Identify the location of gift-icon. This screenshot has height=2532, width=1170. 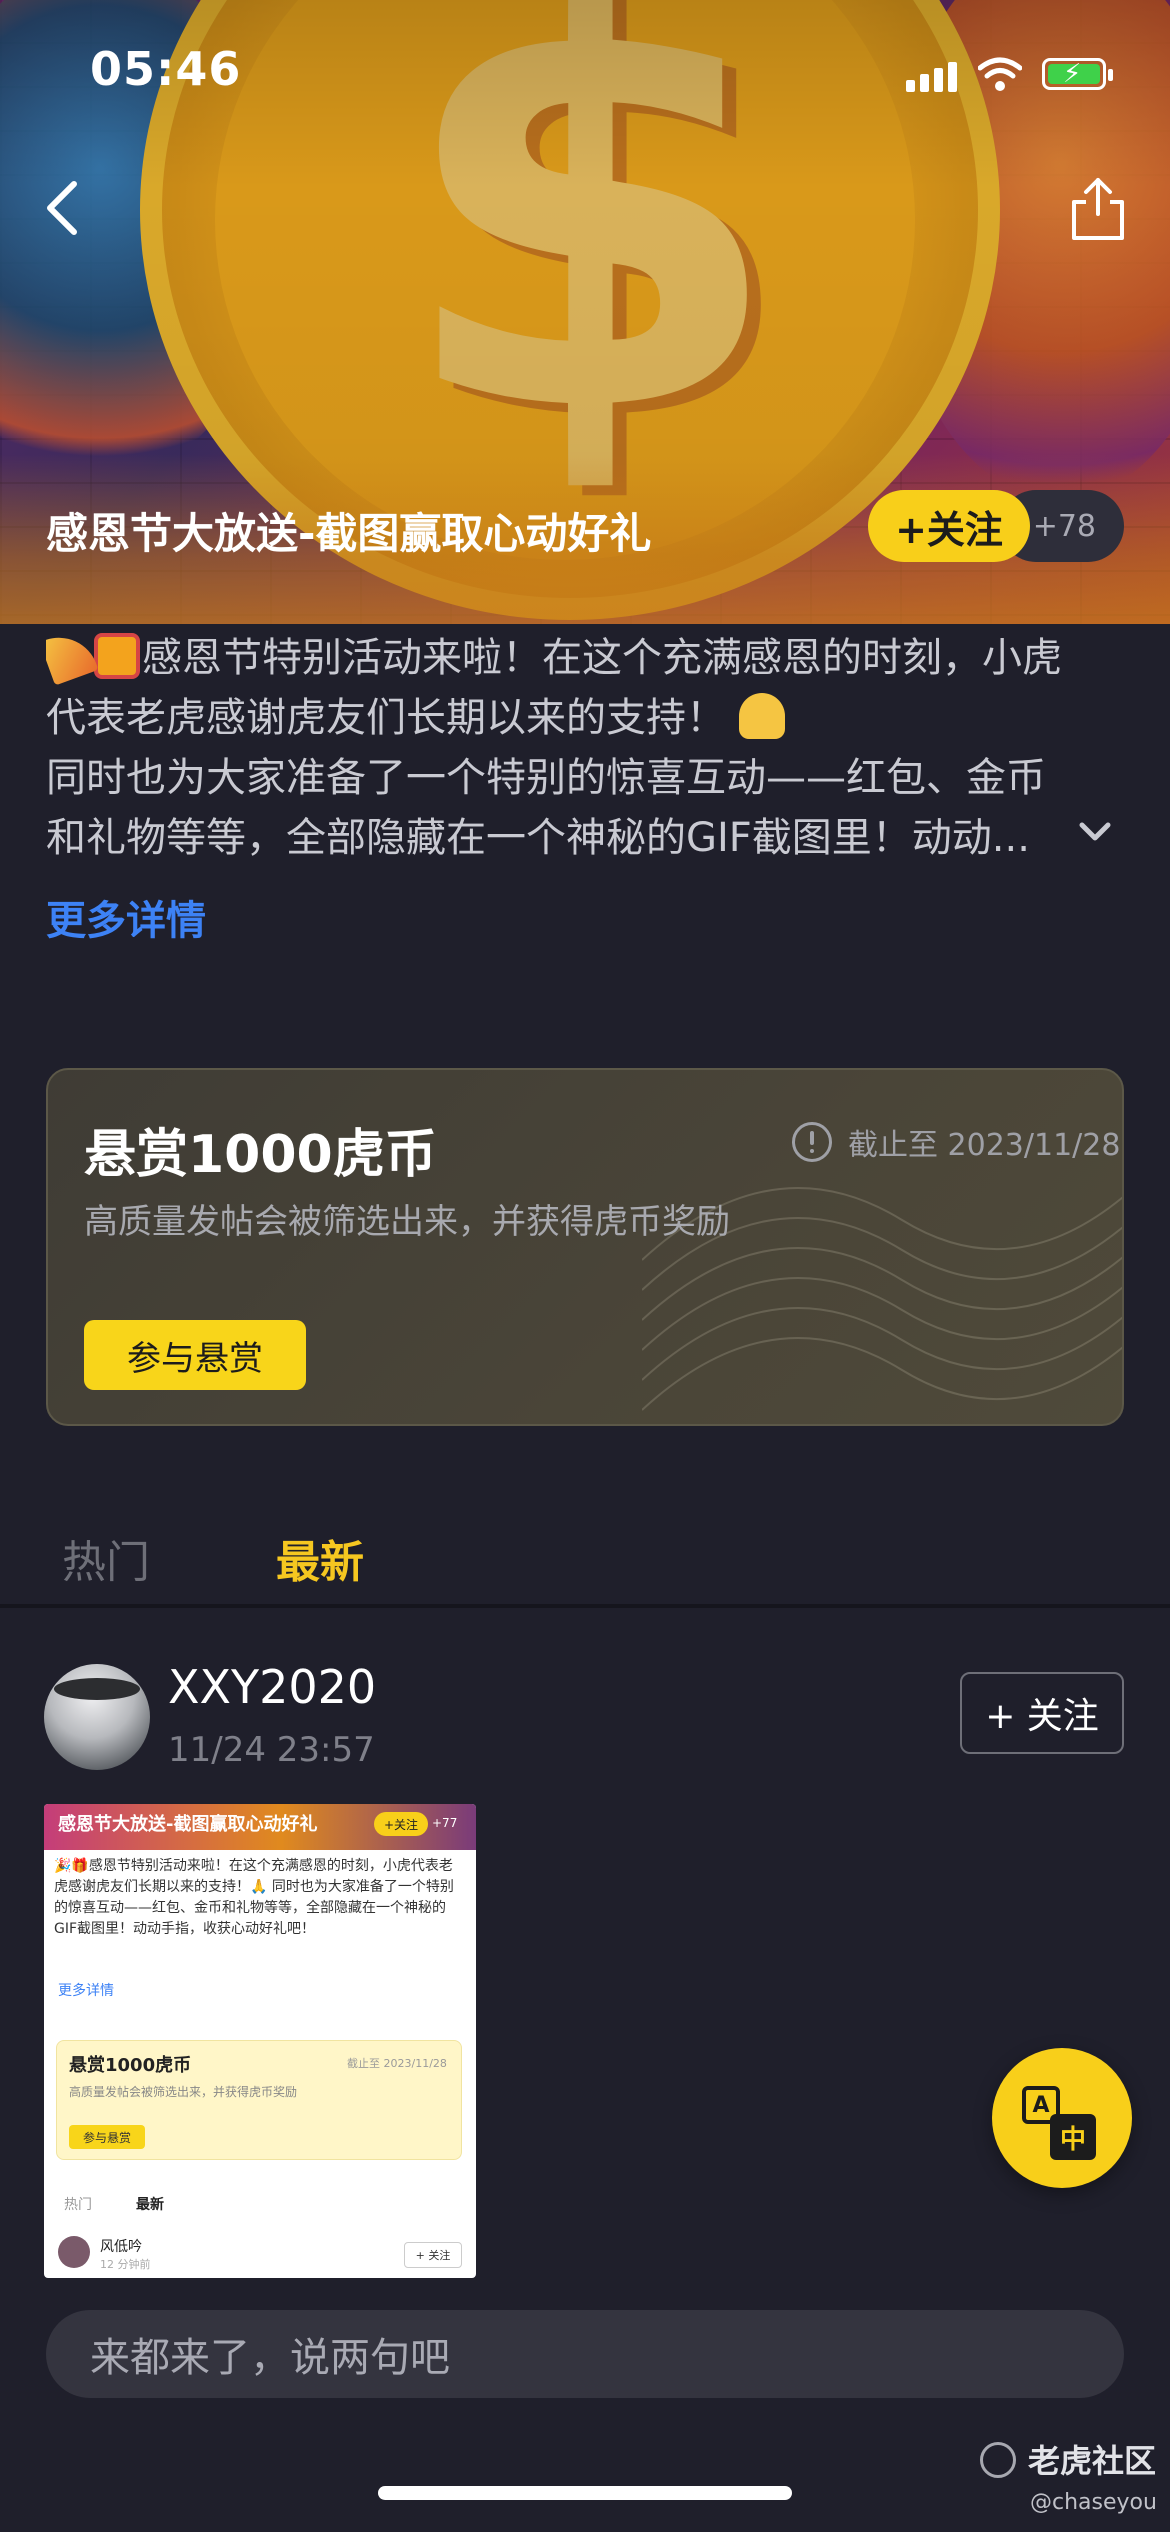
(117, 656).